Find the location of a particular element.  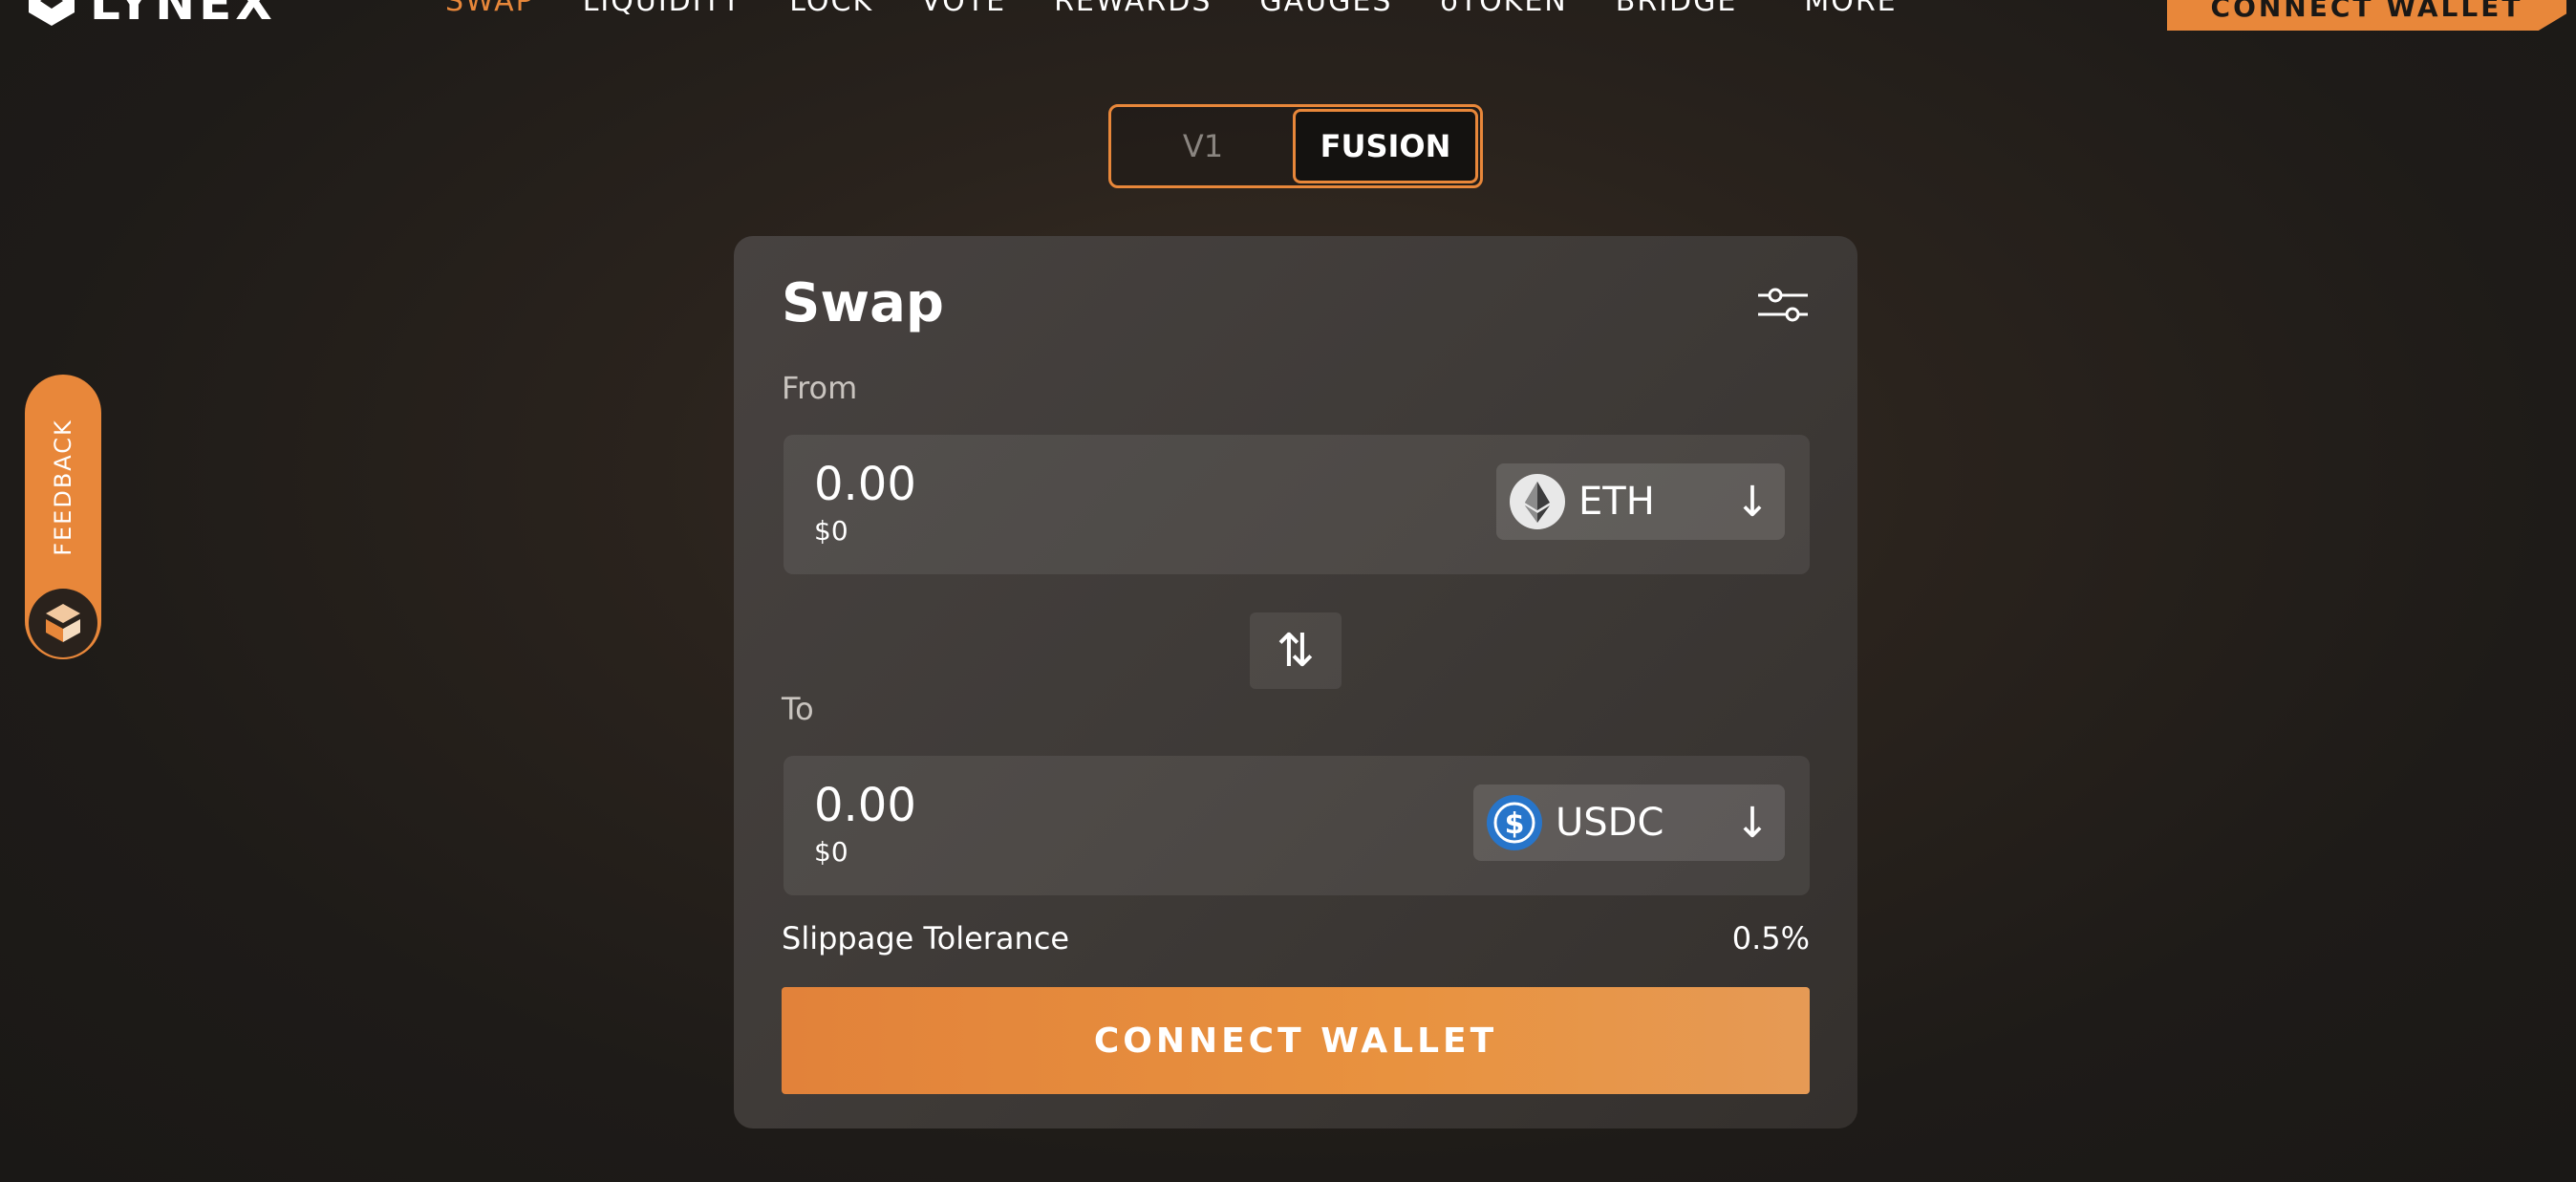

feedback-label: FEEDBACK is located at coordinates (63, 487).